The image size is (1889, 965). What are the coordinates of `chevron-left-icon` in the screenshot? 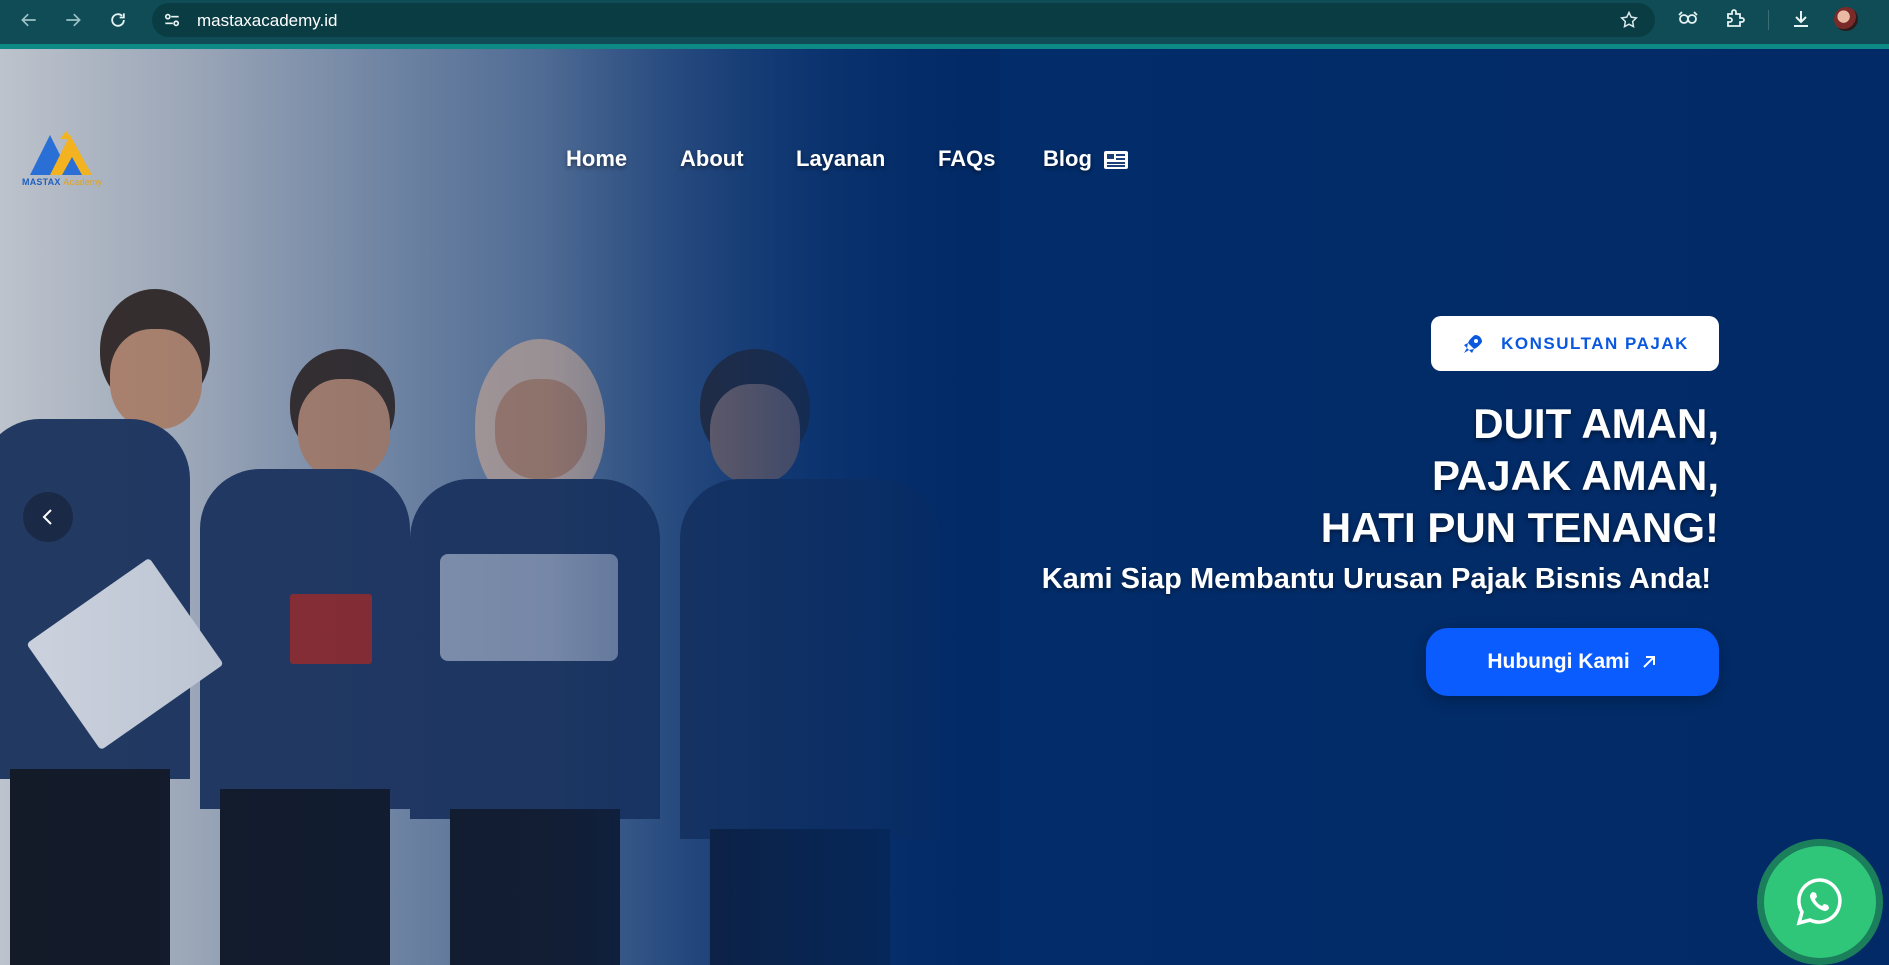 It's located at (47, 517).